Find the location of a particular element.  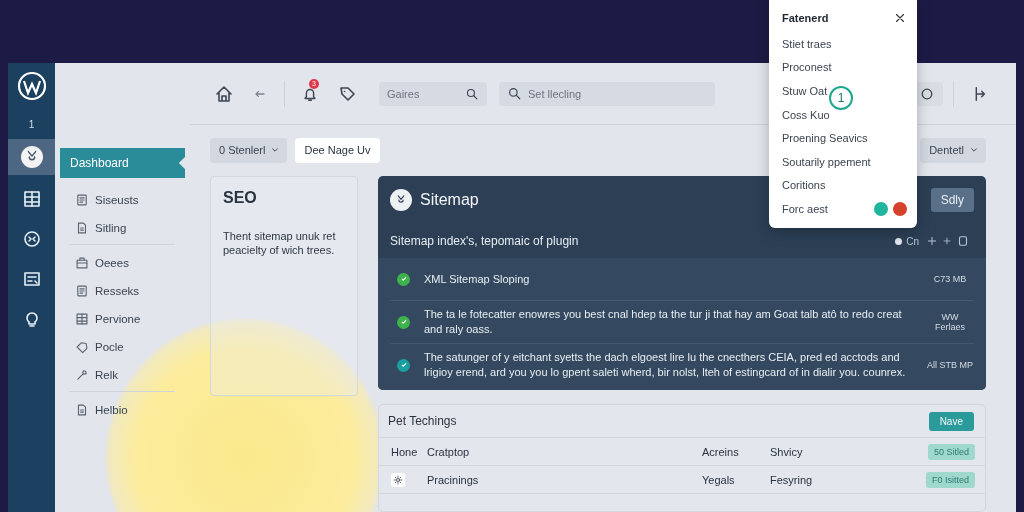

status-chip: 50 Sitled is located at coordinates (951, 451).